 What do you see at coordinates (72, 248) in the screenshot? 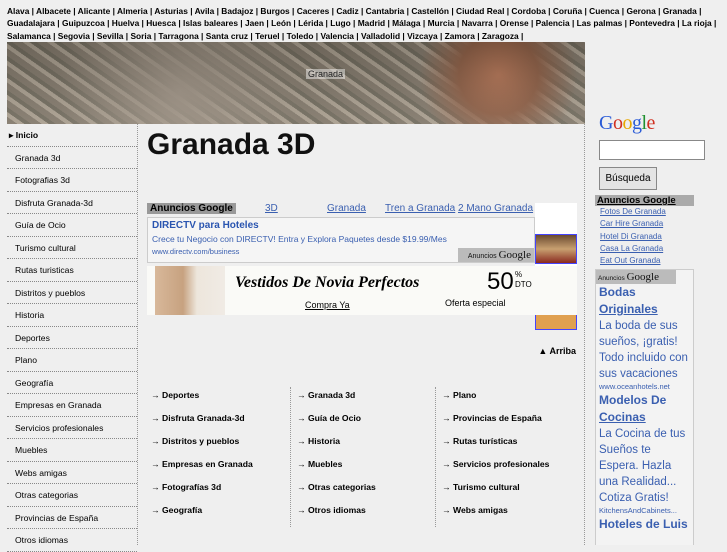
I see `sidebar-item: Turismo cultural` at bounding box center [72, 248].